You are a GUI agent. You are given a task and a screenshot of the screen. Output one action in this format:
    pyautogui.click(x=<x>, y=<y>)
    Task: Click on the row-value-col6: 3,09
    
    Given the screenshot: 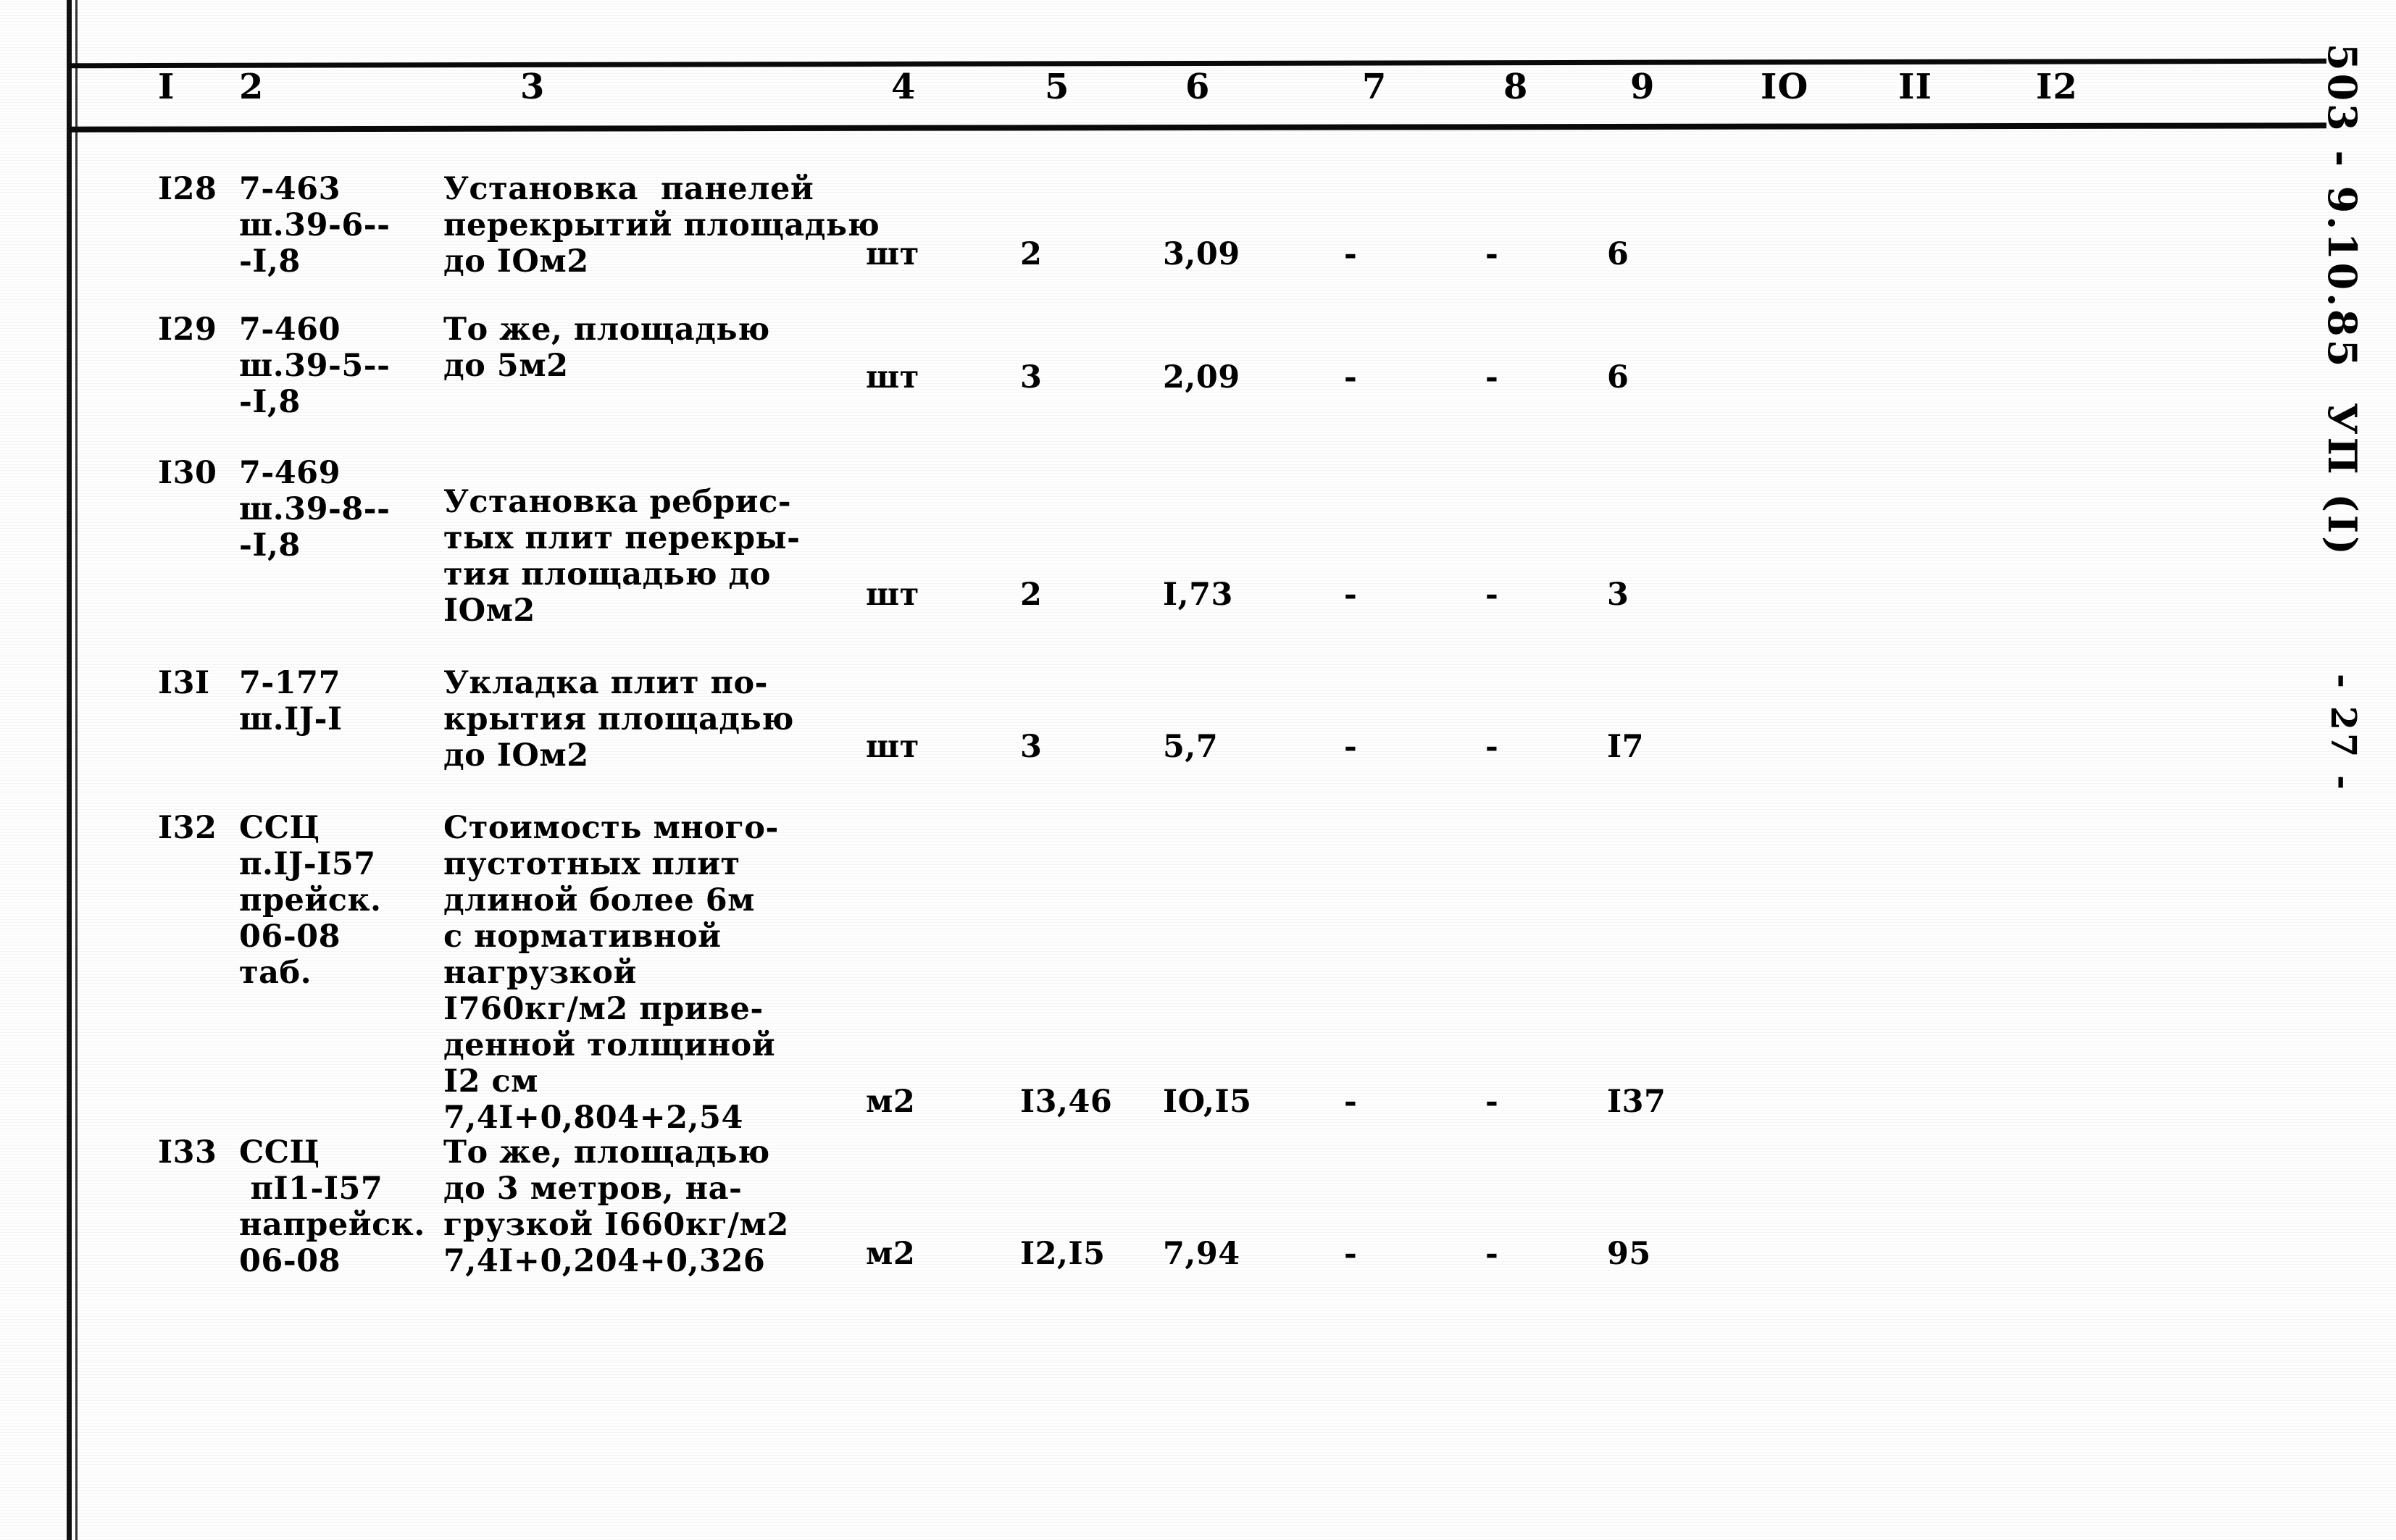 What is the action you would take?
    pyautogui.click(x=1201, y=254)
    